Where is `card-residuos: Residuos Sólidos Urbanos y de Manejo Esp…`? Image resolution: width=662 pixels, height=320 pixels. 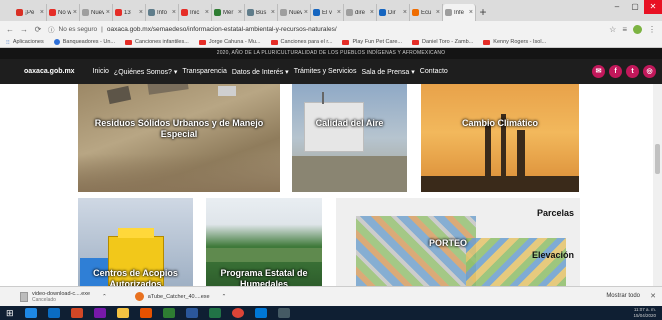 card-residuos: Residuos Sólidos Urbanos y de Manejo Esp… is located at coordinates (179, 138).